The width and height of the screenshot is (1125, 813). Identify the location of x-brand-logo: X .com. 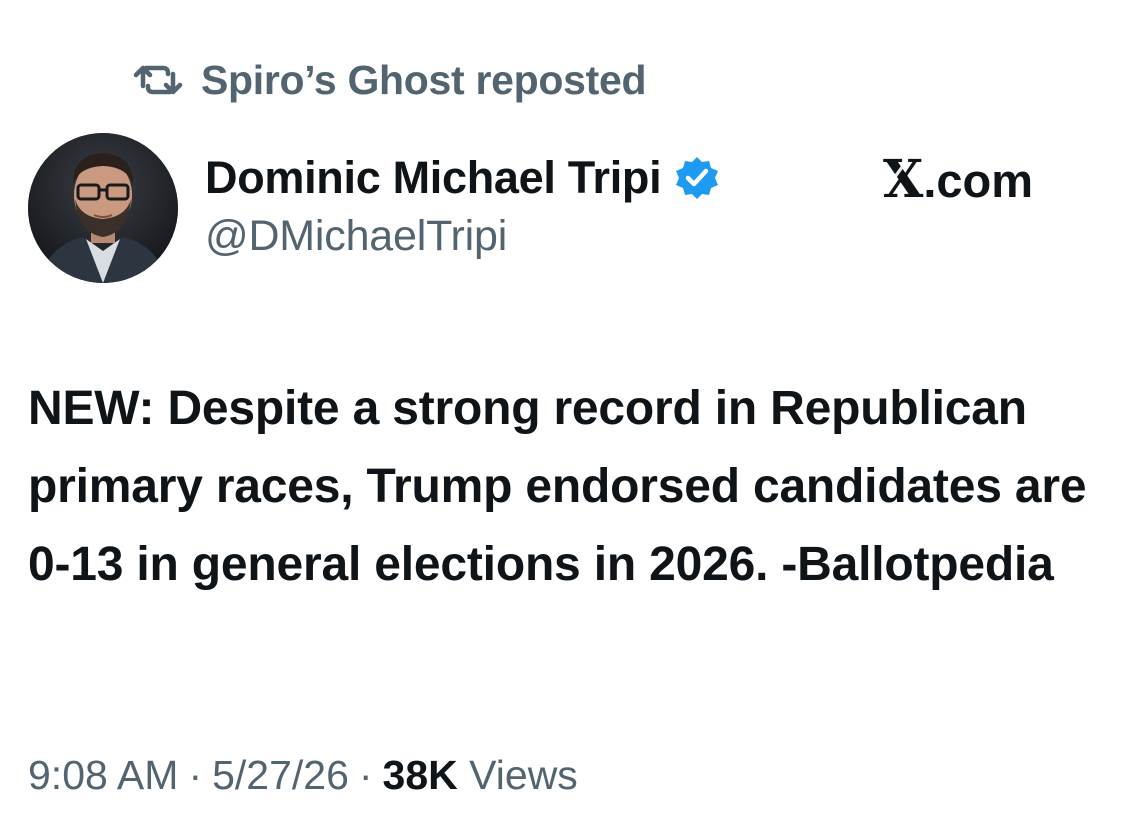
(958, 180).